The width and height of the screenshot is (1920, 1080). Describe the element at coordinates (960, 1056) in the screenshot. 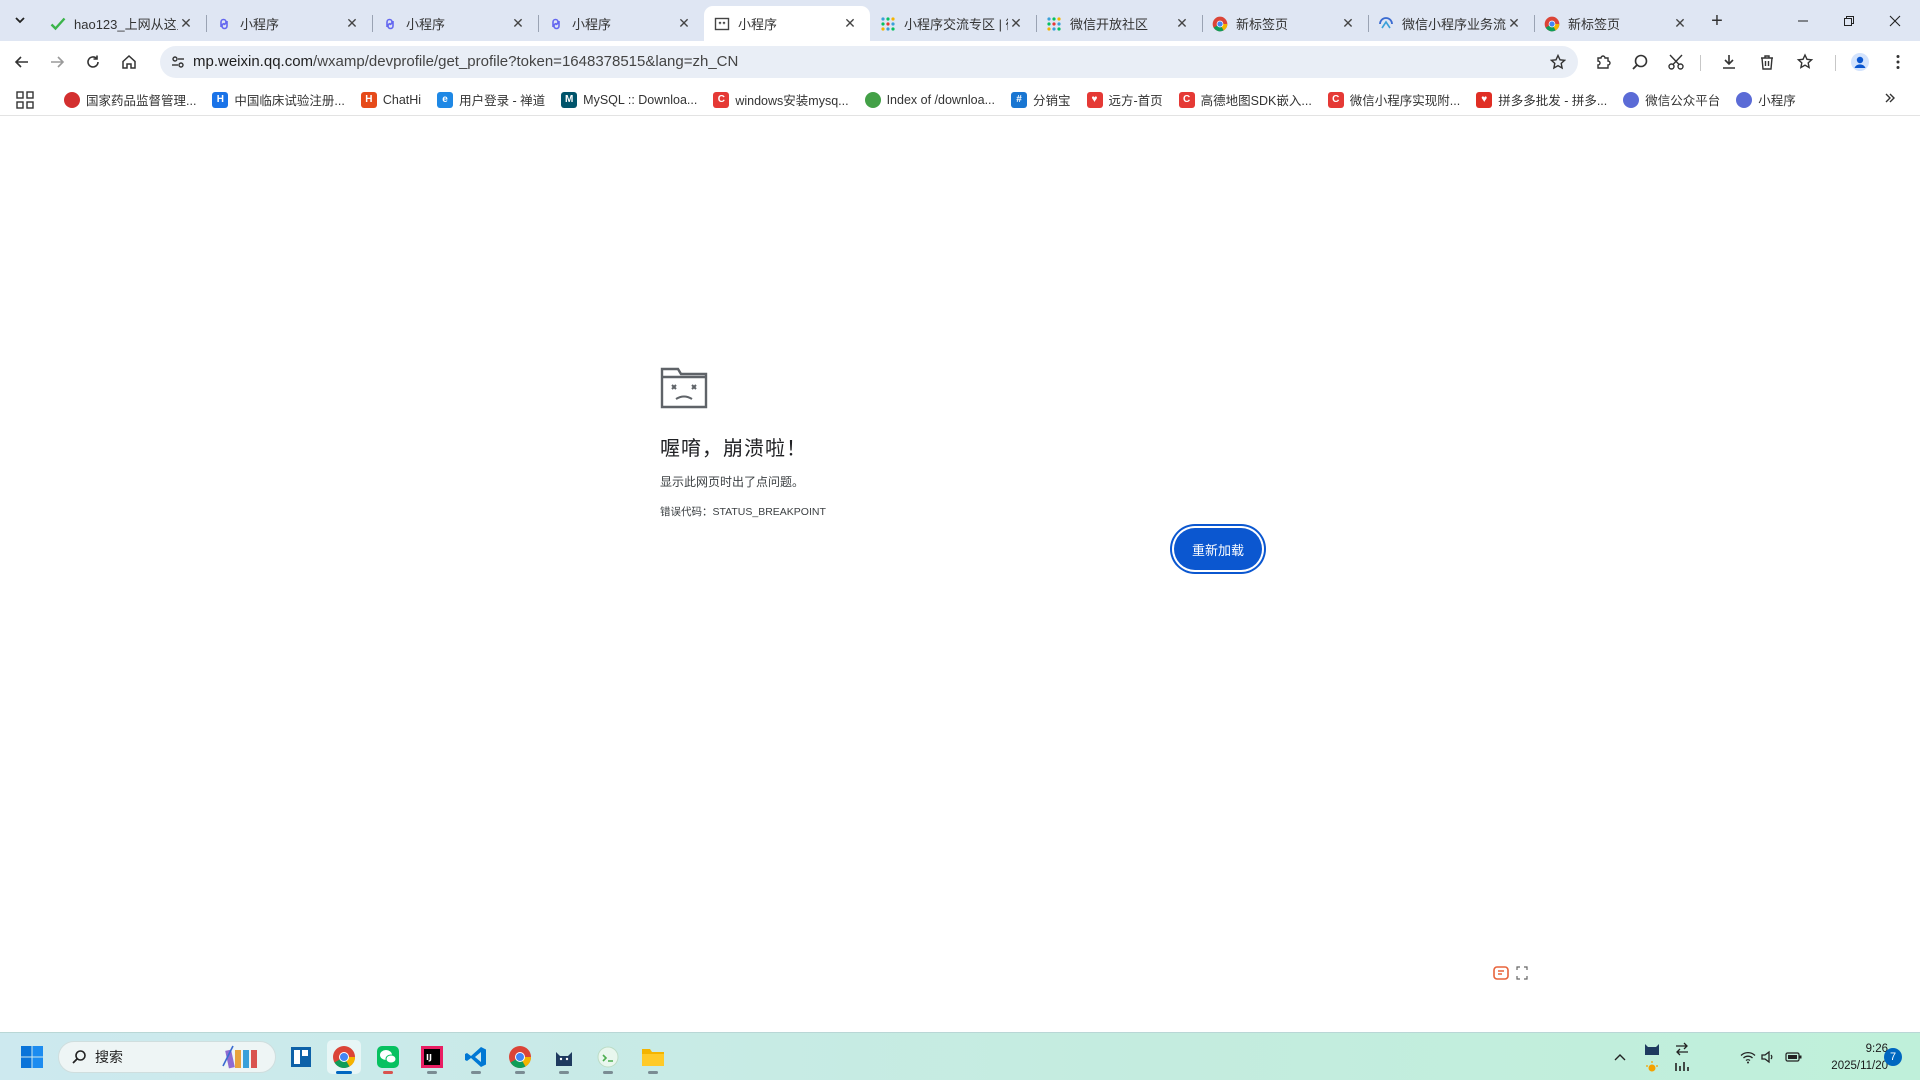

I see `windows-taskbar: 搜索 IJ 9:26 2025/11/20 7` at that location.